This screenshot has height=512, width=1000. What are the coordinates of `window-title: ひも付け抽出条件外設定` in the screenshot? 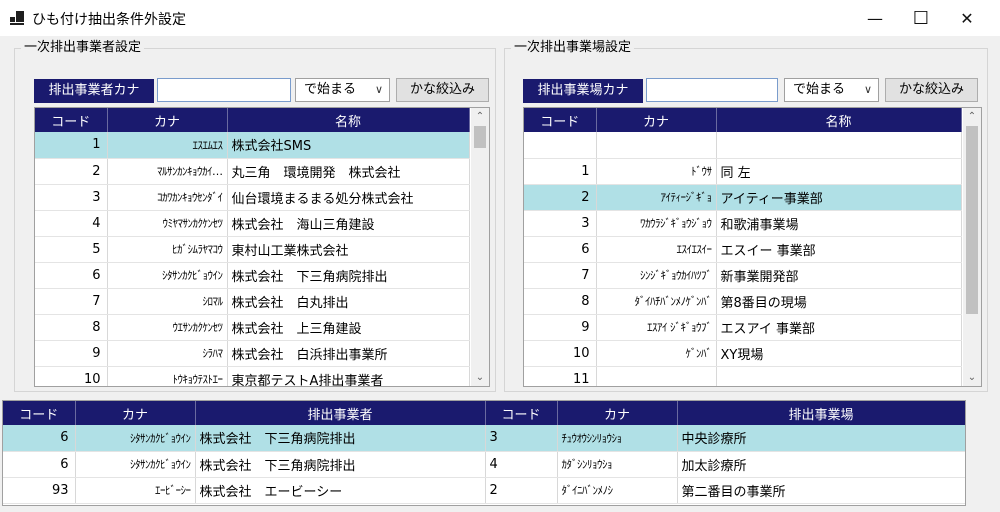 It's located at (109, 20).